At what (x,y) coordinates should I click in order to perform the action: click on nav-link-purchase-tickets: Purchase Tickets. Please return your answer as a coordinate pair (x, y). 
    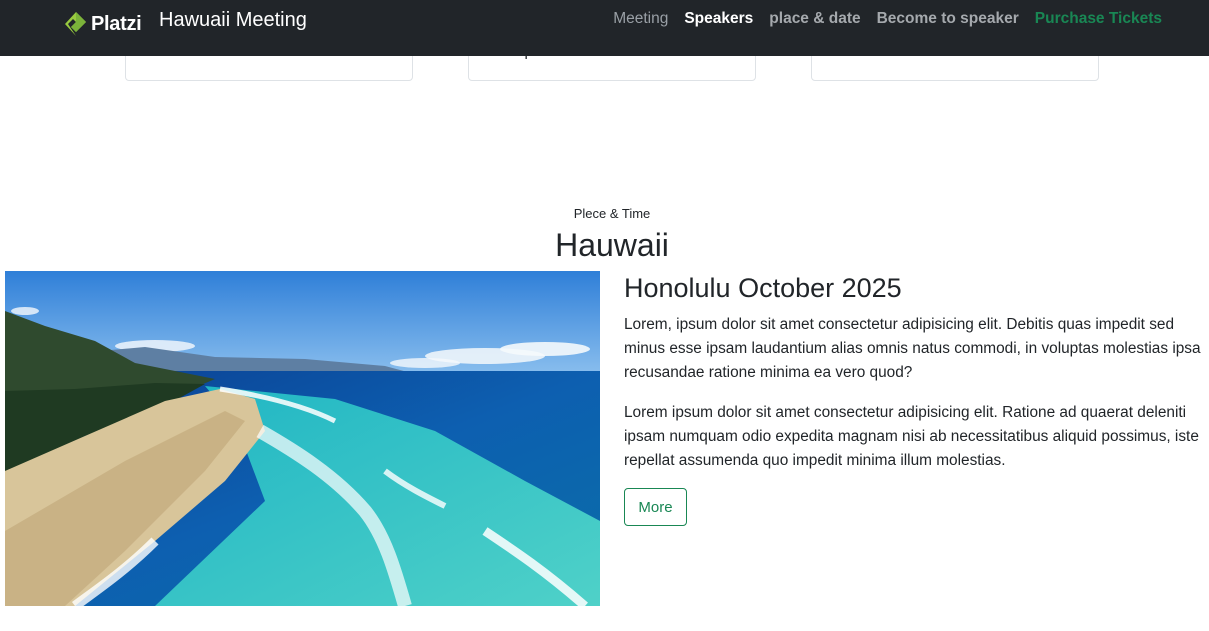
    Looking at the image, I should click on (1098, 19).